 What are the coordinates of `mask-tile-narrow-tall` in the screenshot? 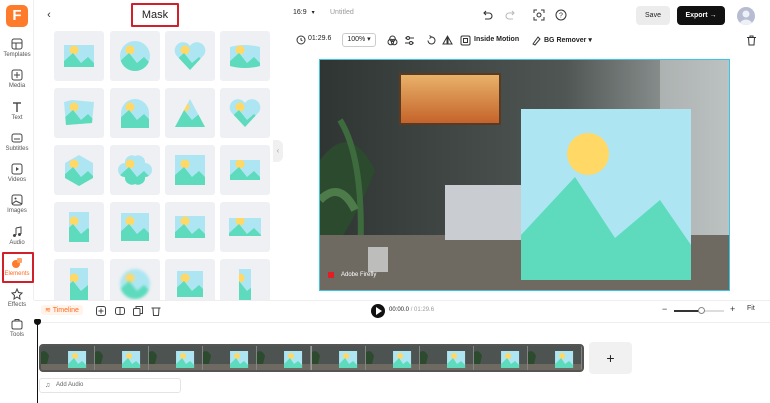 It's located at (245, 279).